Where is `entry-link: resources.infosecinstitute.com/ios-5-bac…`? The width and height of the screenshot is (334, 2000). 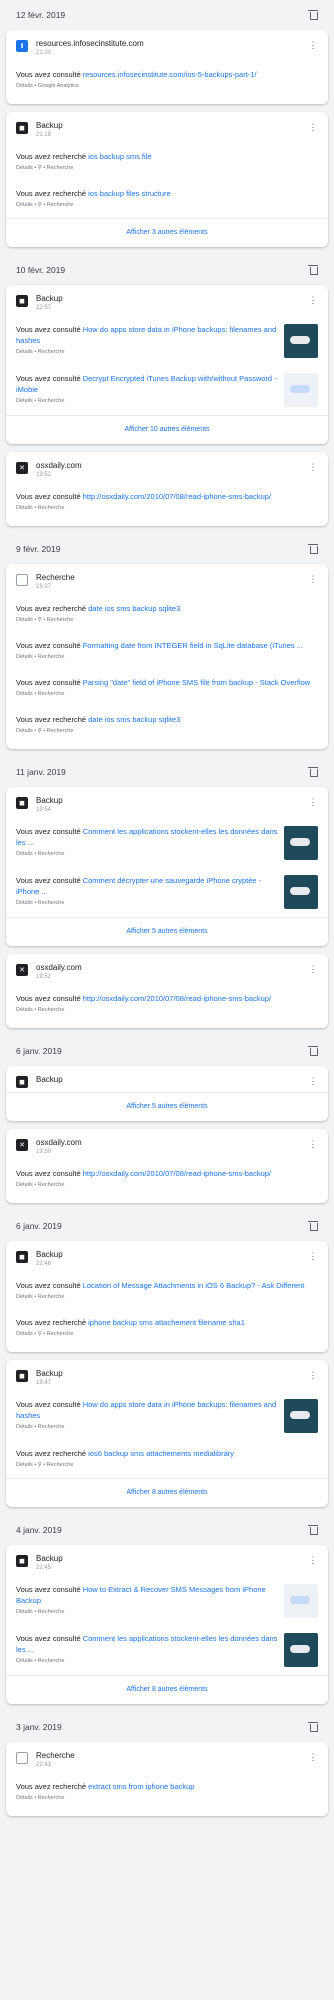
entry-link: resources.infosecinstitute.com/ios-5-bac… is located at coordinates (170, 74).